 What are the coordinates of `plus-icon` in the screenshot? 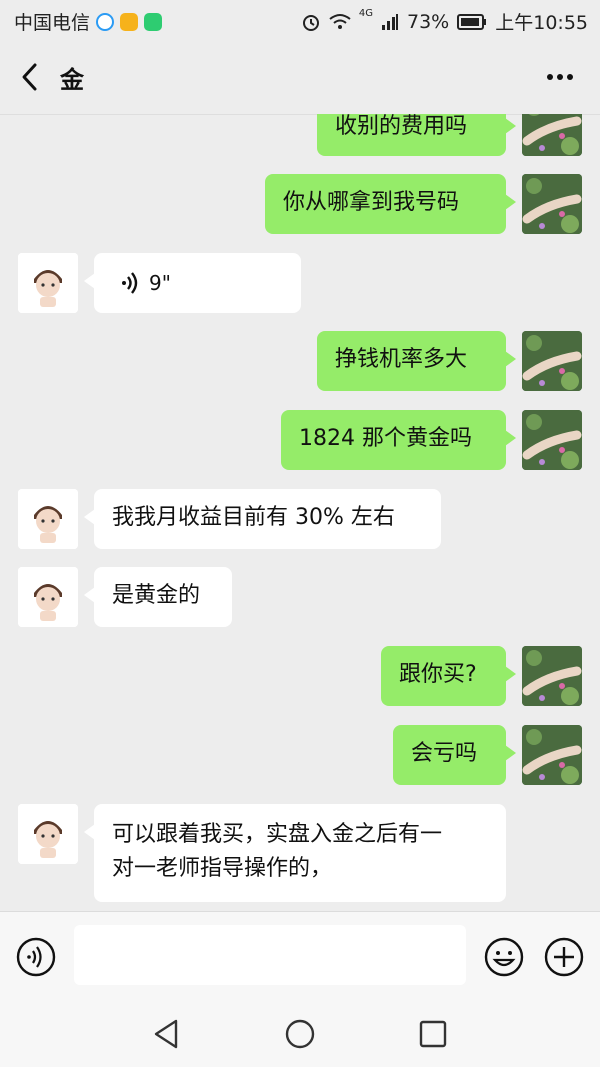 It's located at (564, 957).